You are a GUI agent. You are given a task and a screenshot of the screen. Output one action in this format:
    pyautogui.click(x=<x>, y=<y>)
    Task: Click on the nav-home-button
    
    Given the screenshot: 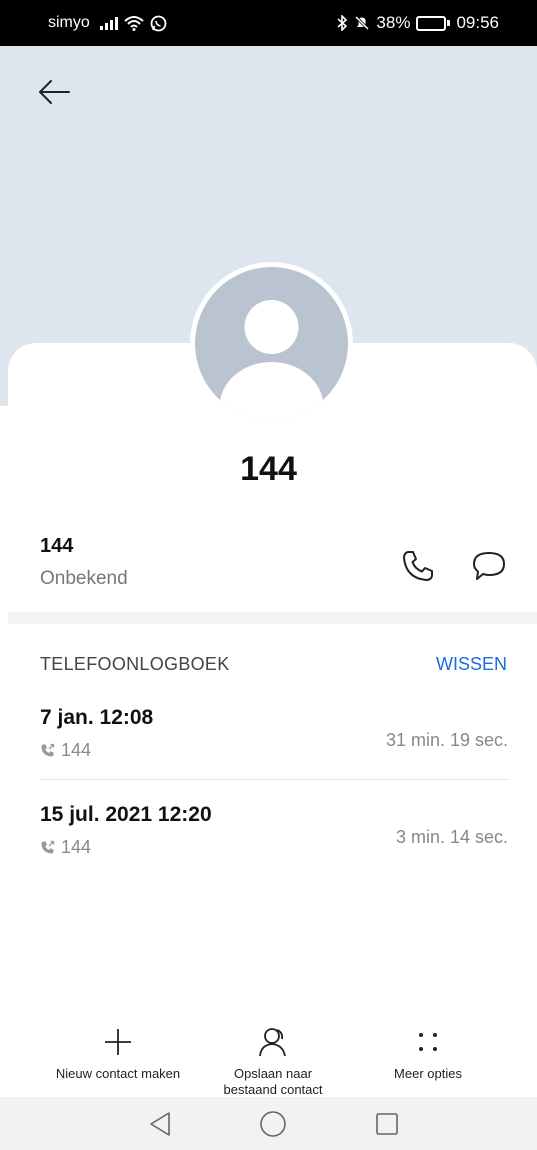 What is the action you would take?
    pyautogui.click(x=273, y=1124)
    